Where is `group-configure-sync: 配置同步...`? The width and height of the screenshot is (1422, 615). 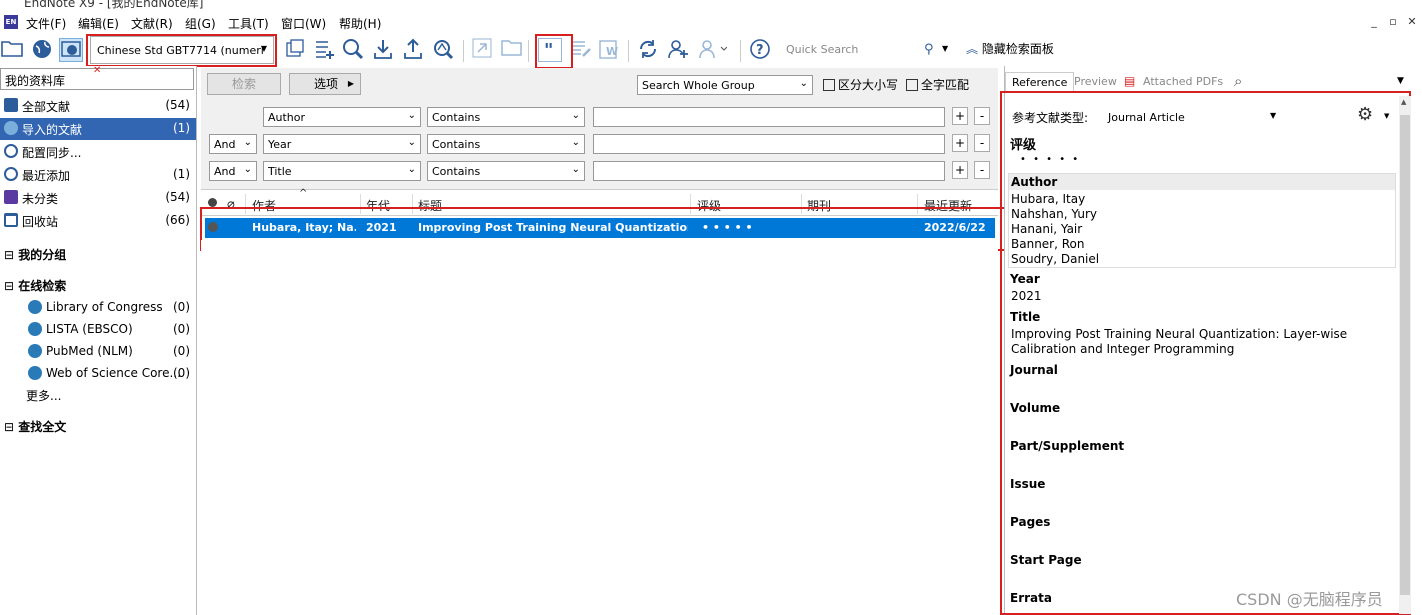 group-configure-sync: 配置同步... is located at coordinates (98, 152).